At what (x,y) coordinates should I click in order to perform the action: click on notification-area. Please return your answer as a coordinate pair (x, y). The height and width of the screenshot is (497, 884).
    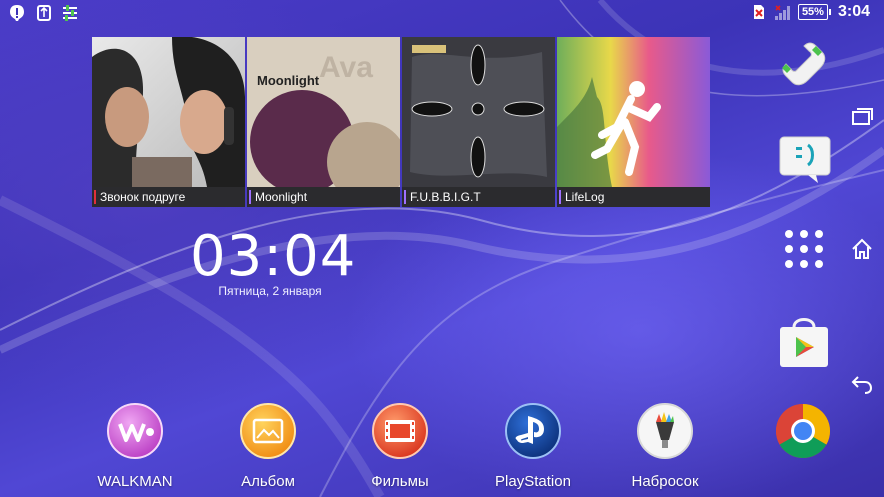
    Looking at the image, I should click on (43, 13).